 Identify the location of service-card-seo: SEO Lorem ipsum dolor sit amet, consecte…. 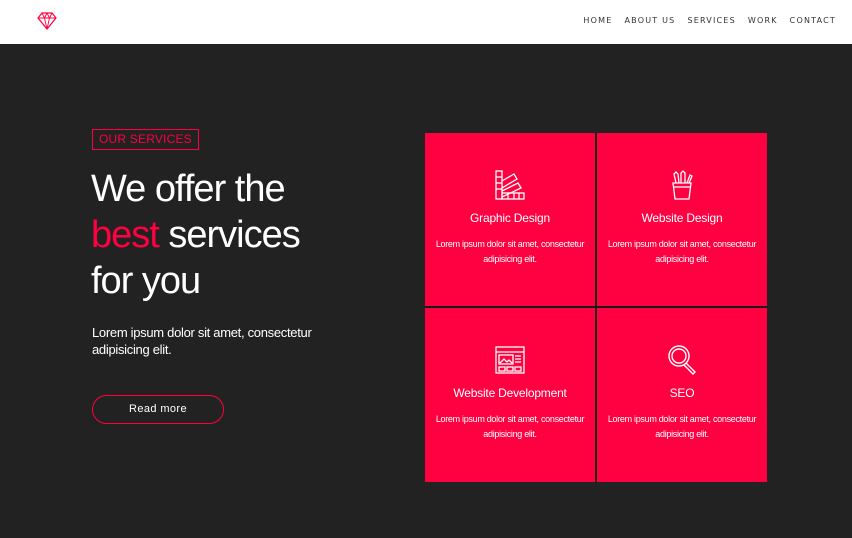
(682, 395).